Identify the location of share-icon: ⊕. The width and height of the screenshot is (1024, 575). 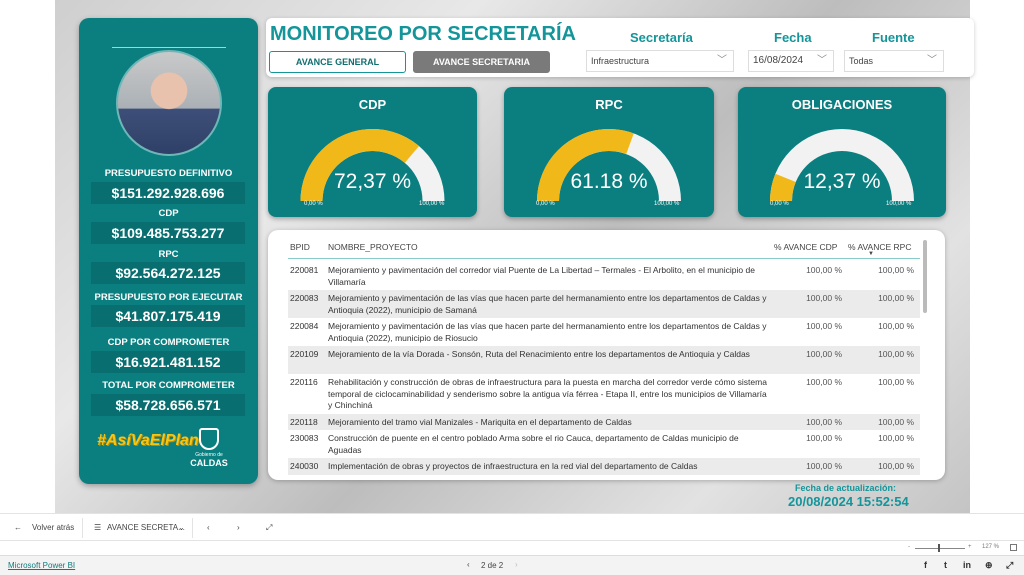
(989, 565).